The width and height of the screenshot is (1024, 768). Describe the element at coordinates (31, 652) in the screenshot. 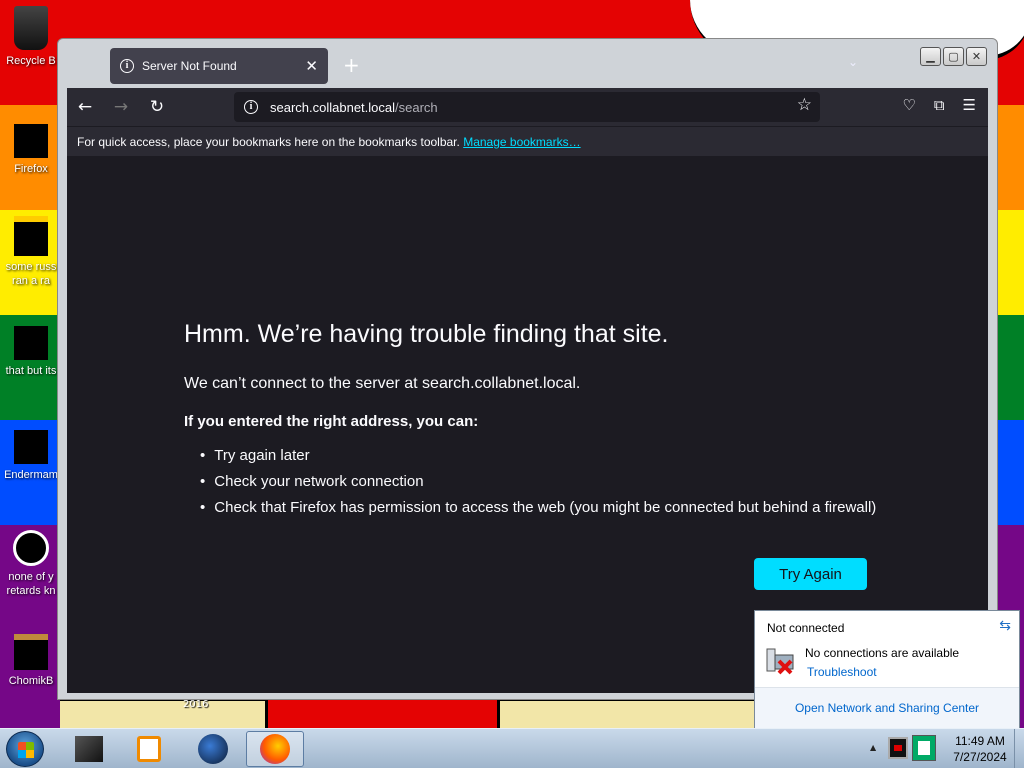

I see `hamster-icon` at that location.